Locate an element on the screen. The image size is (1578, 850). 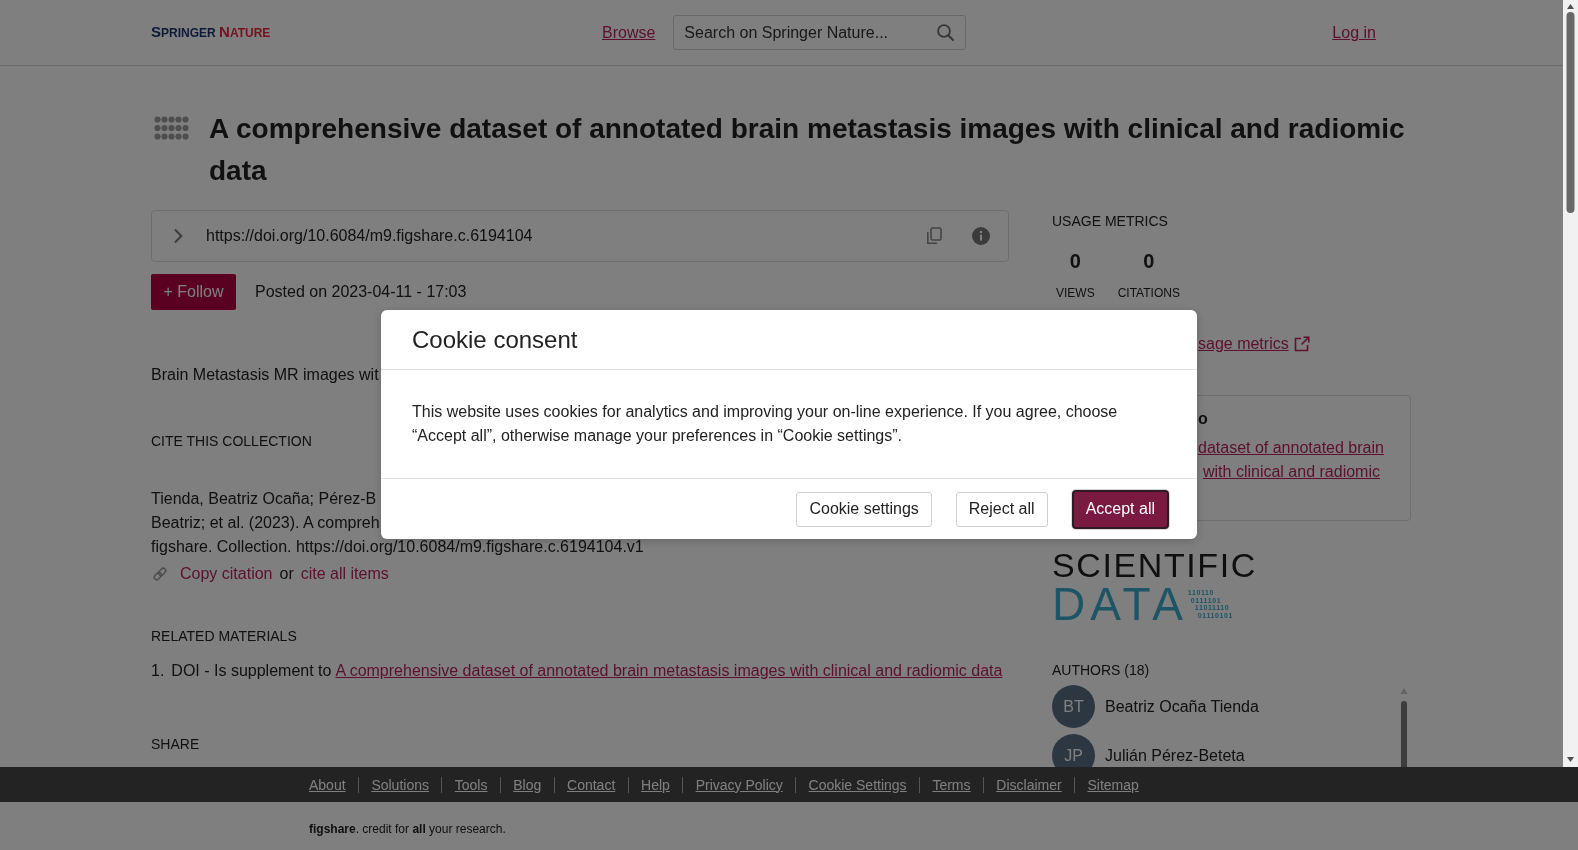
footer-link: Sitemap is located at coordinates (1113, 784).